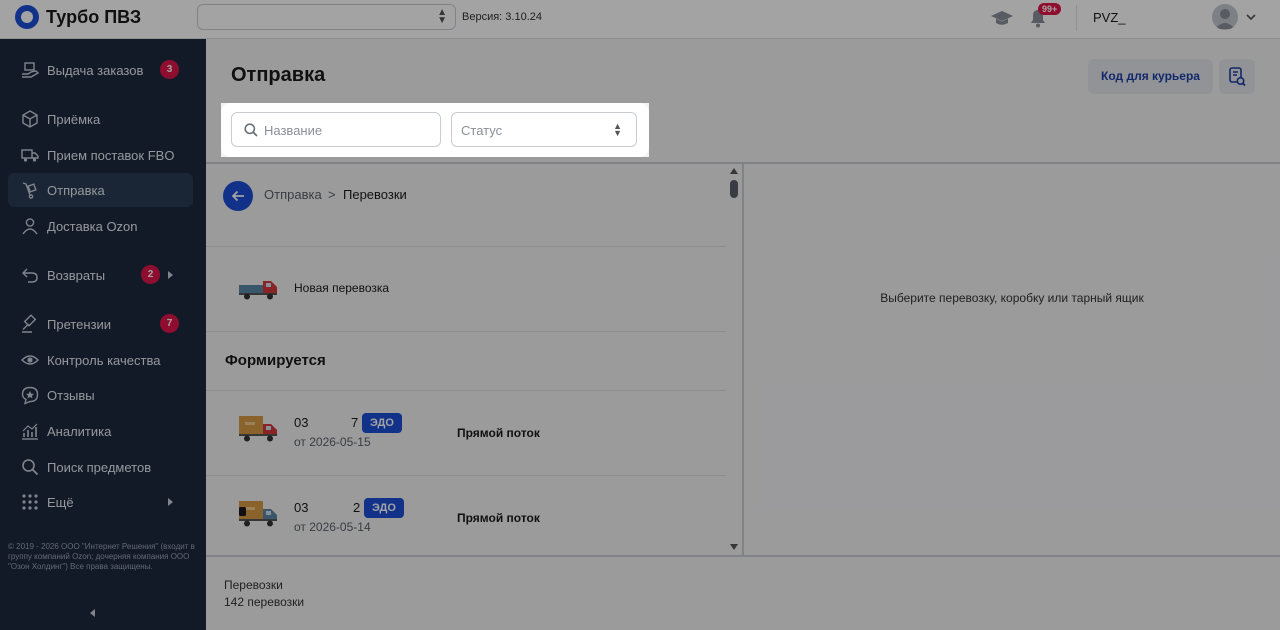 The image size is (1280, 630). I want to click on sidebar-item-quality: Контроль качества, so click(100, 360).